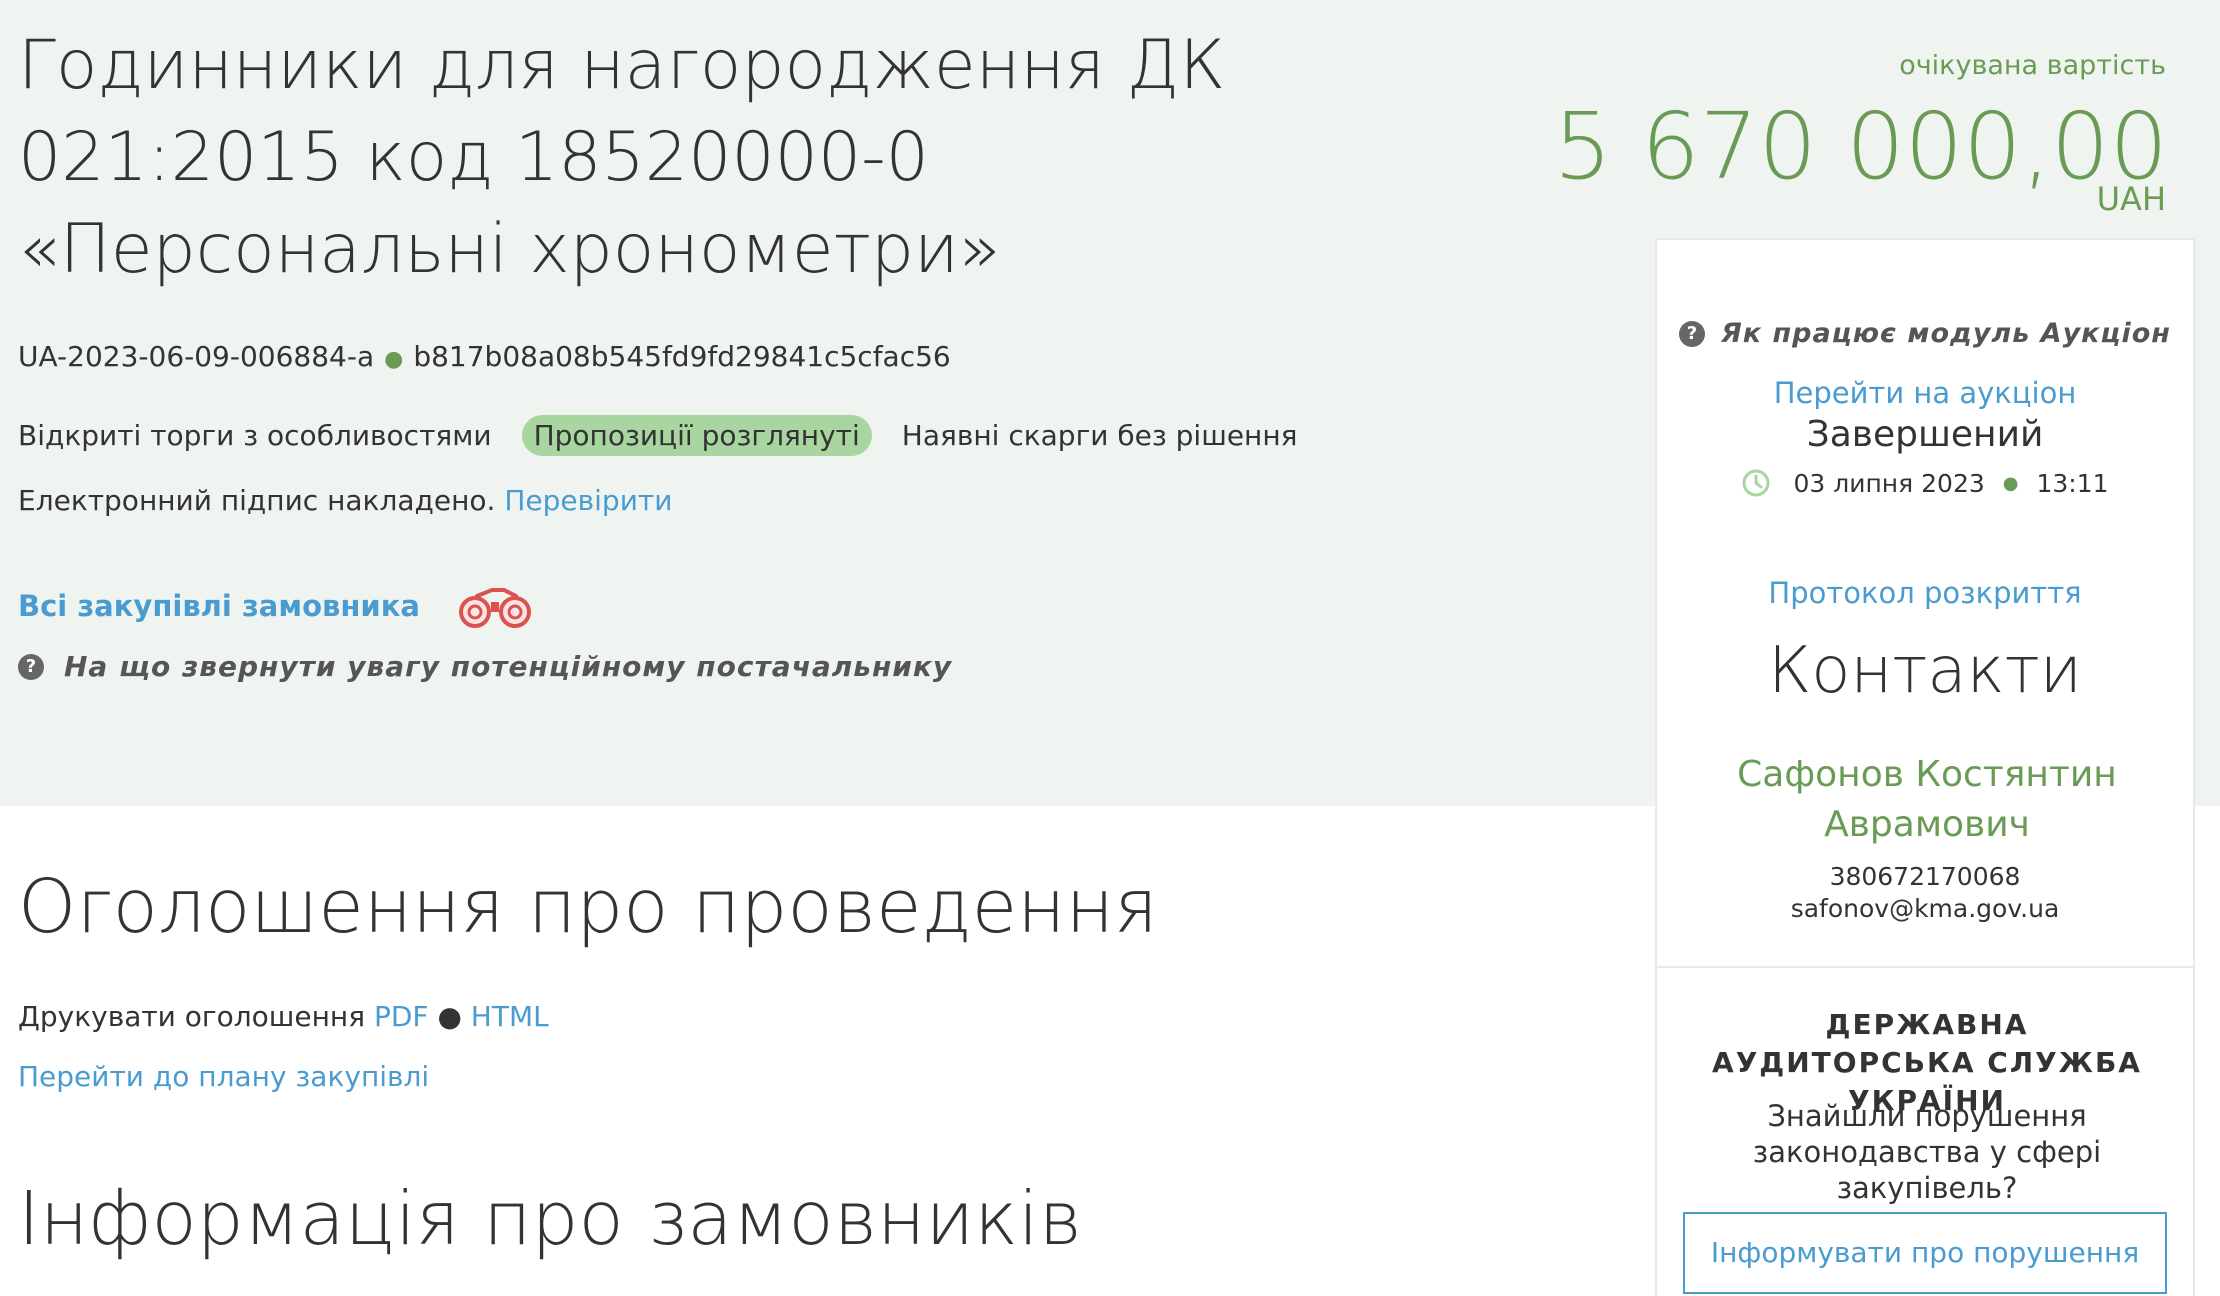  I want to click on auction-help: ? Як працює модуль Аукціон, so click(1925, 333).